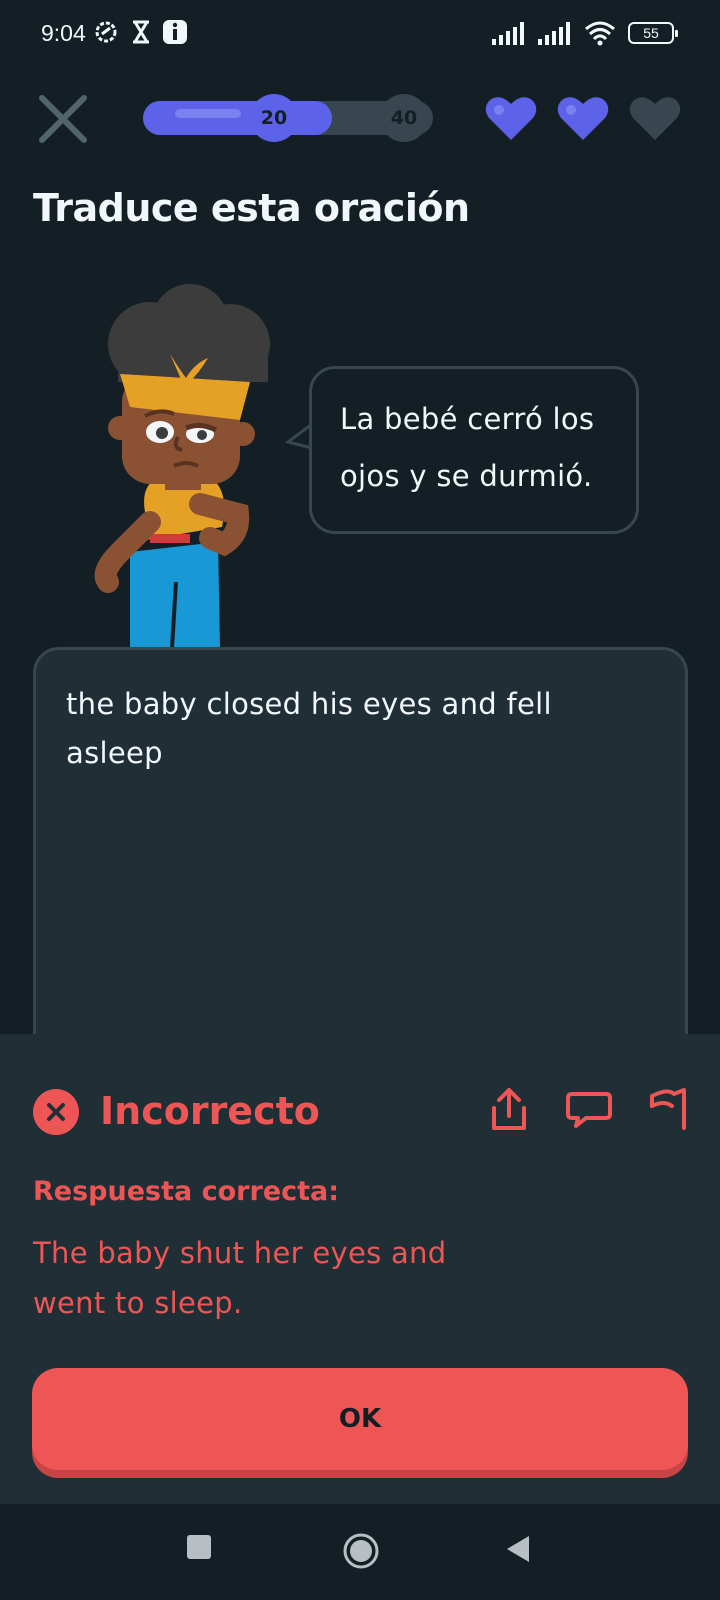  I want to click on correct-answer-line: went to sleep., so click(138, 1303).